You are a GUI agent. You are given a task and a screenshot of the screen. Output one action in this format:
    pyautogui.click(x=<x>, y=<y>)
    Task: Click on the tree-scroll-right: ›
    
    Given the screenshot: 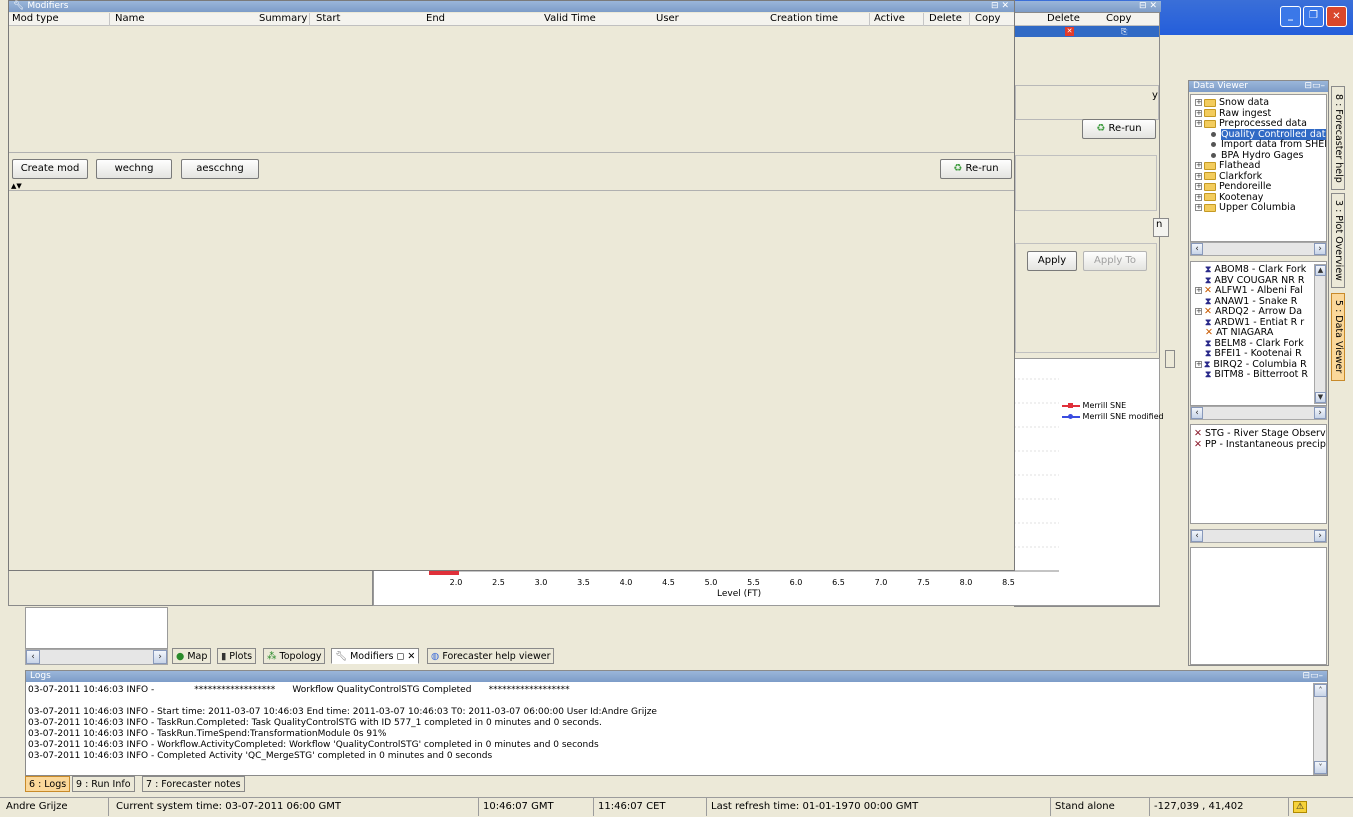 What is the action you would take?
    pyautogui.click(x=1320, y=249)
    